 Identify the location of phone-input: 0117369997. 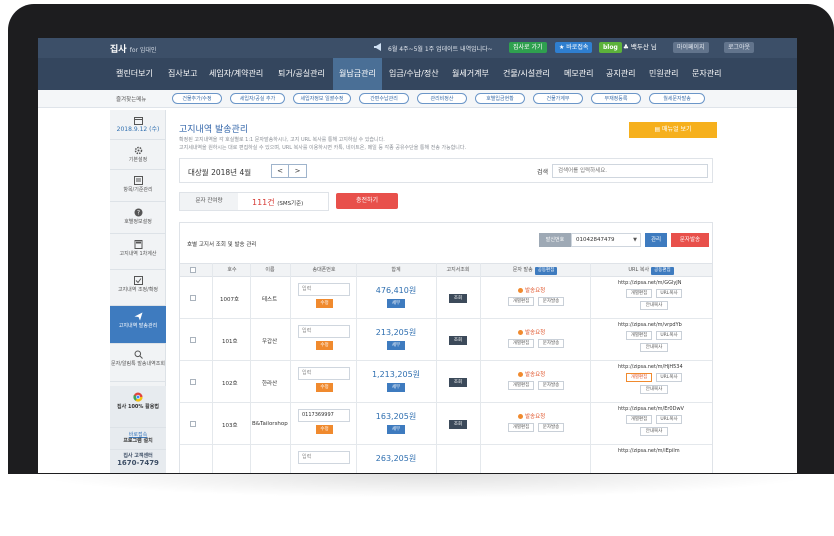
(324, 415).